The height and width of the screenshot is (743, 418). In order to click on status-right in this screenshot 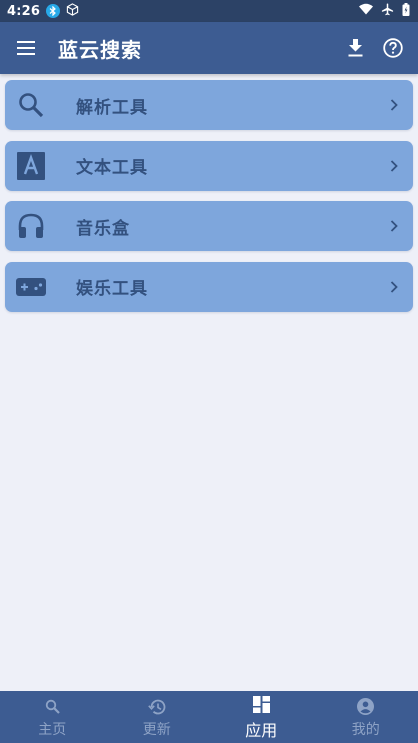, I will do `click(384, 11)`.